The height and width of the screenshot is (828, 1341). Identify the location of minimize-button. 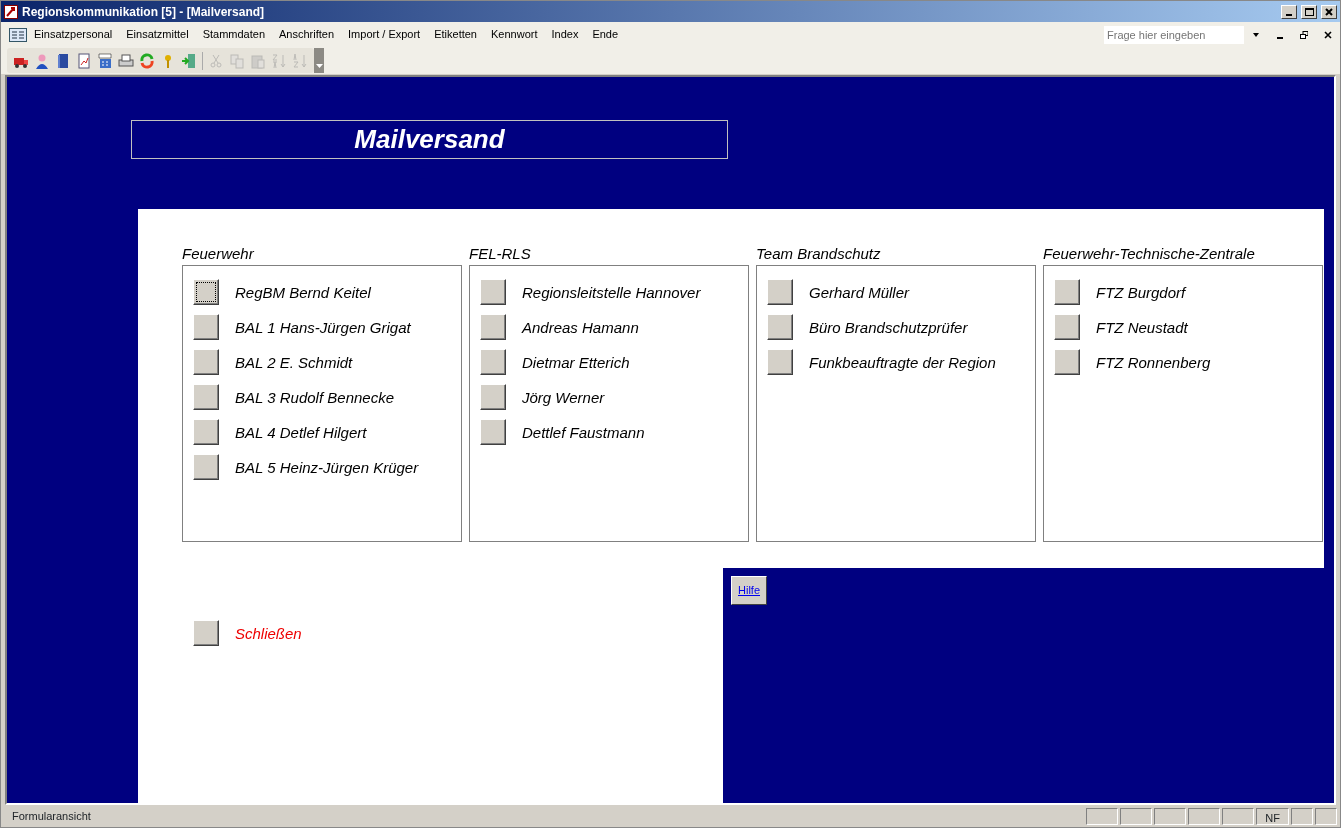
(1289, 11).